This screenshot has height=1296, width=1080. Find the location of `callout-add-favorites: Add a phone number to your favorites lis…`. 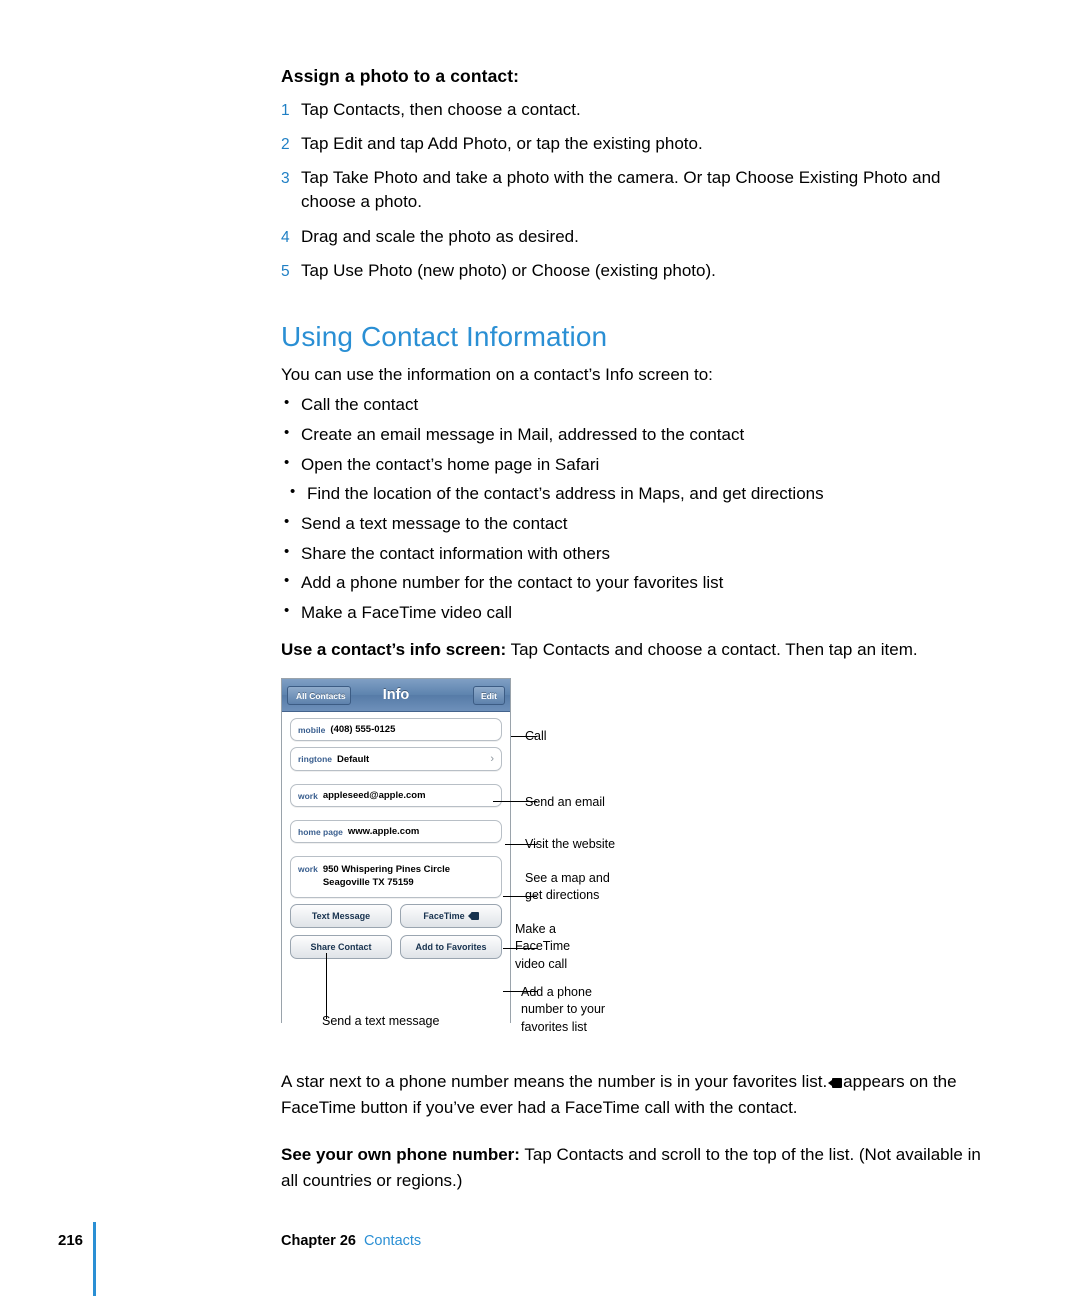

callout-add-favorites: Add a phone number to your favorites lis… is located at coordinates (563, 1009).